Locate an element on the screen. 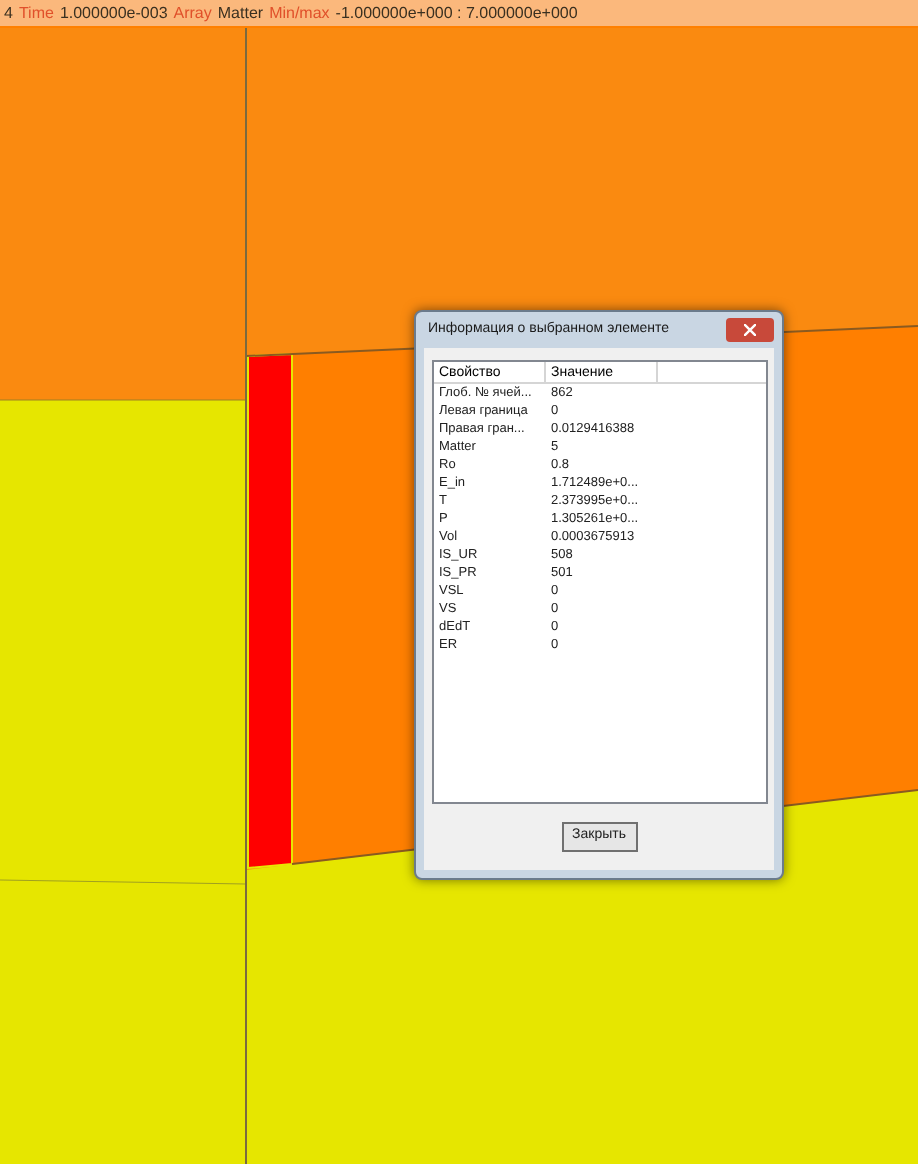 The height and width of the screenshot is (1164, 918). status-text: 1.000000e-003 is located at coordinates (113, 13).